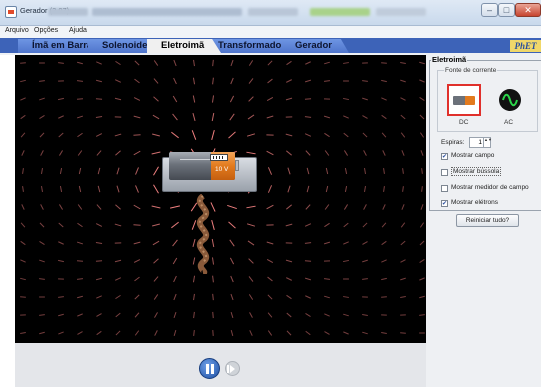 The image size is (541, 387). Describe the element at coordinates (510, 100) in the screenshot. I see `ac-source-option` at that location.